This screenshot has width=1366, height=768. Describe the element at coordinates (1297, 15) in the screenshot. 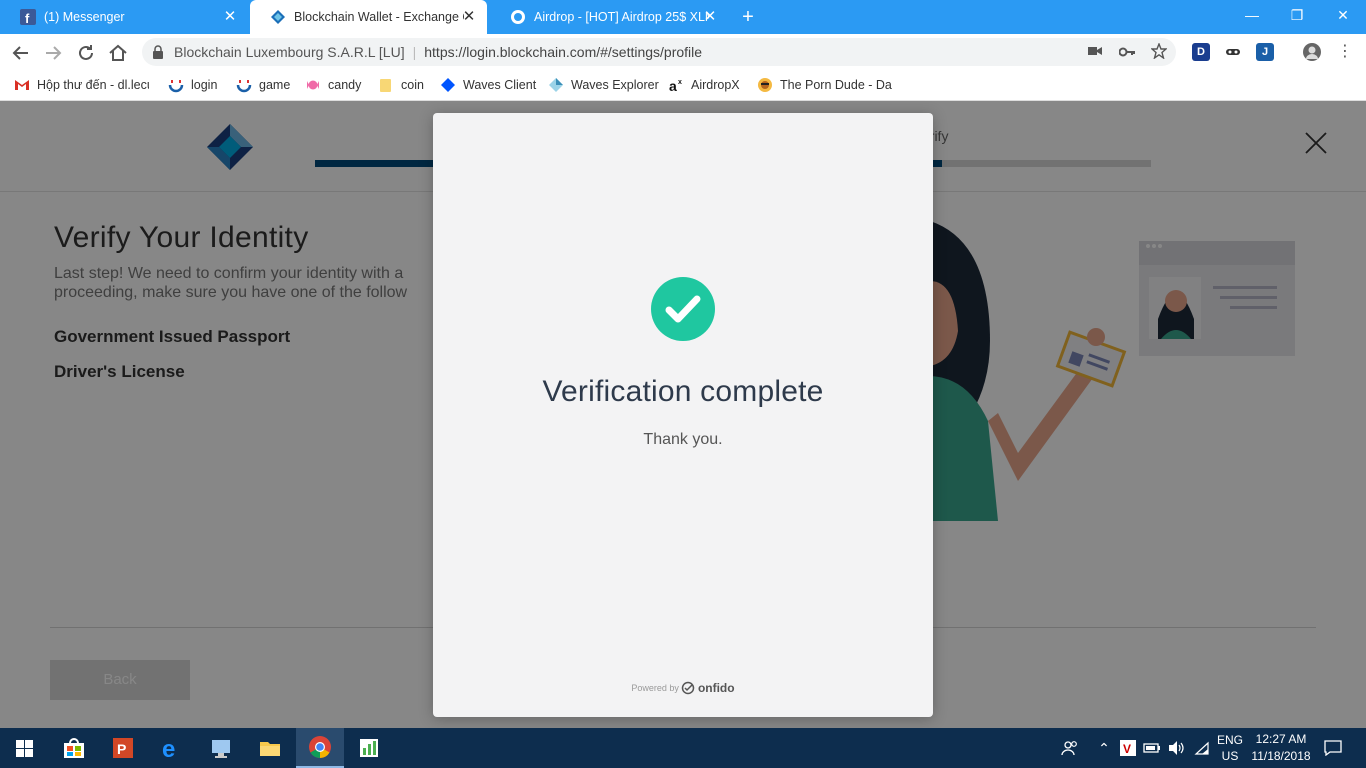

I see `maximize-button: ❐` at that location.